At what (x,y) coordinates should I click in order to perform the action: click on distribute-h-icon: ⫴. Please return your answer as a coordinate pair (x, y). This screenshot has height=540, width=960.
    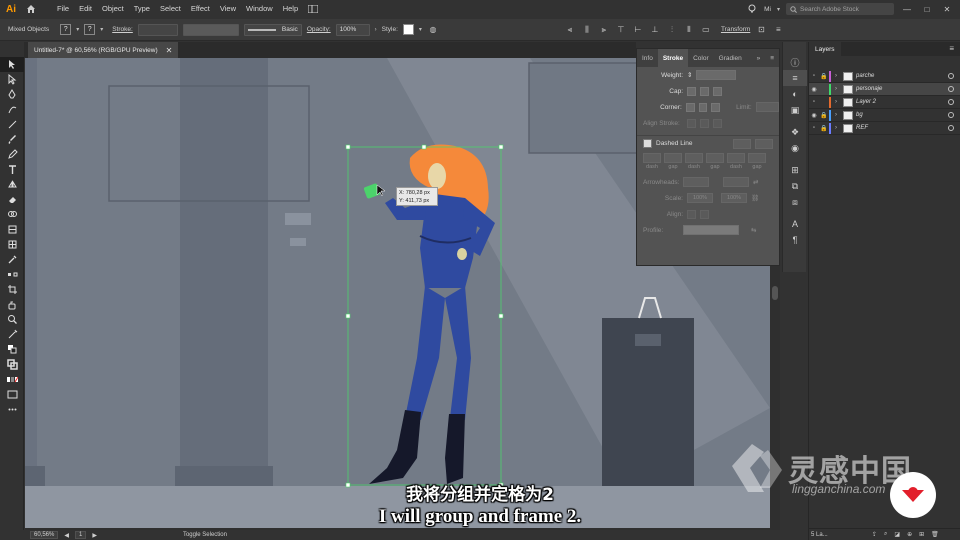
    Looking at the image, I should click on (689, 30).